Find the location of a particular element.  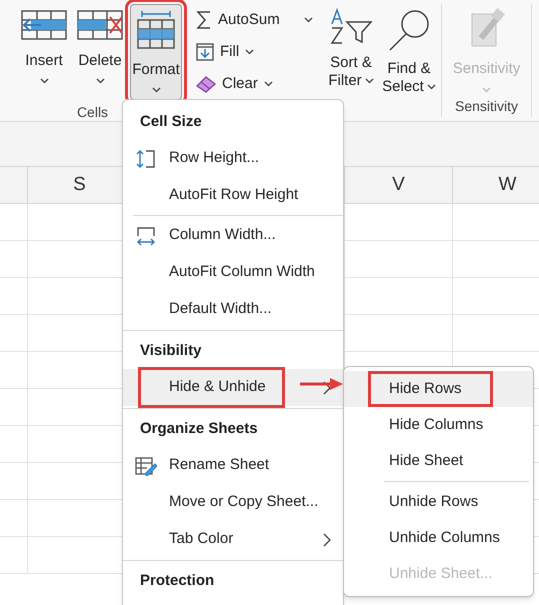

insert-cells-icon is located at coordinates (44, 25).